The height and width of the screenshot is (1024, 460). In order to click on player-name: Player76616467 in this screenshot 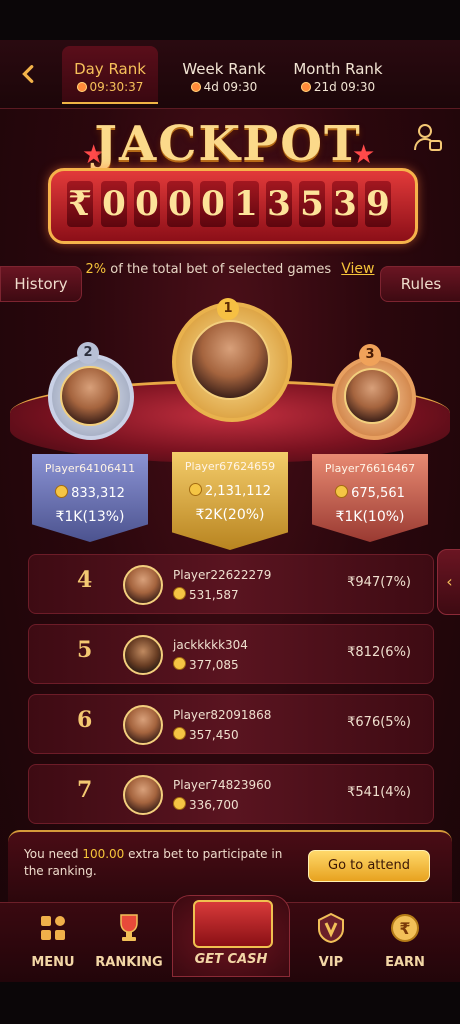, I will do `click(370, 468)`.